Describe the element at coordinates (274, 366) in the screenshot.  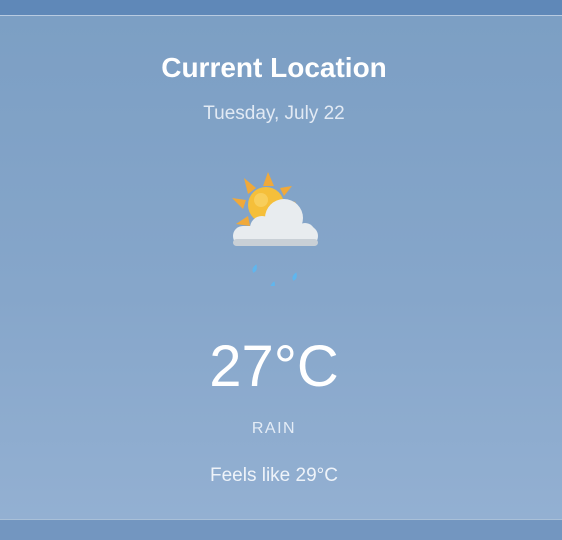
I see `temperature-value: 27°C` at that location.